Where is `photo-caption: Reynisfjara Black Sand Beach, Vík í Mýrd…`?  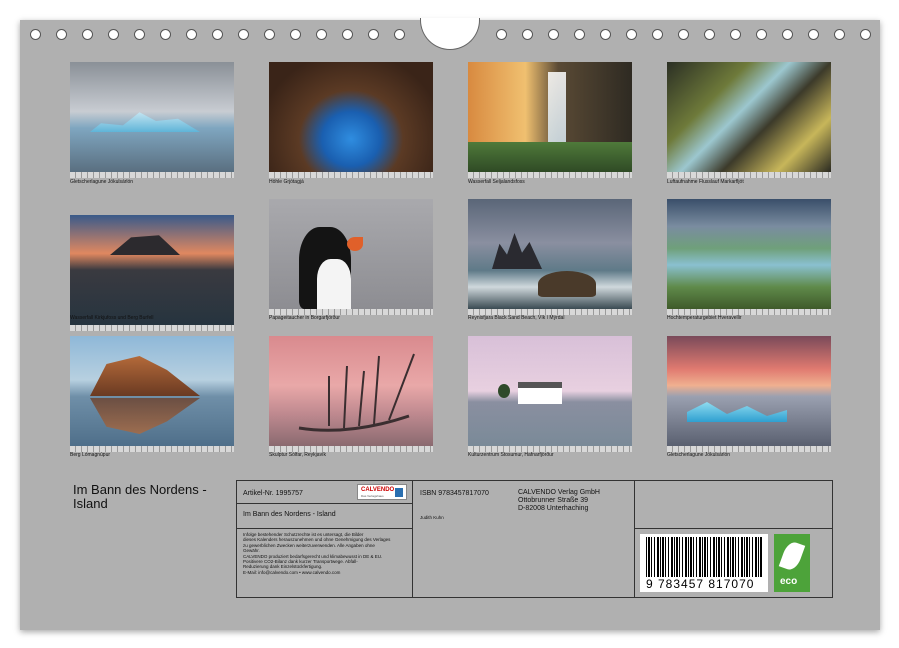 photo-caption: Reynisfjara Black Sand Beach, Vík í Mýrd… is located at coordinates (516, 318).